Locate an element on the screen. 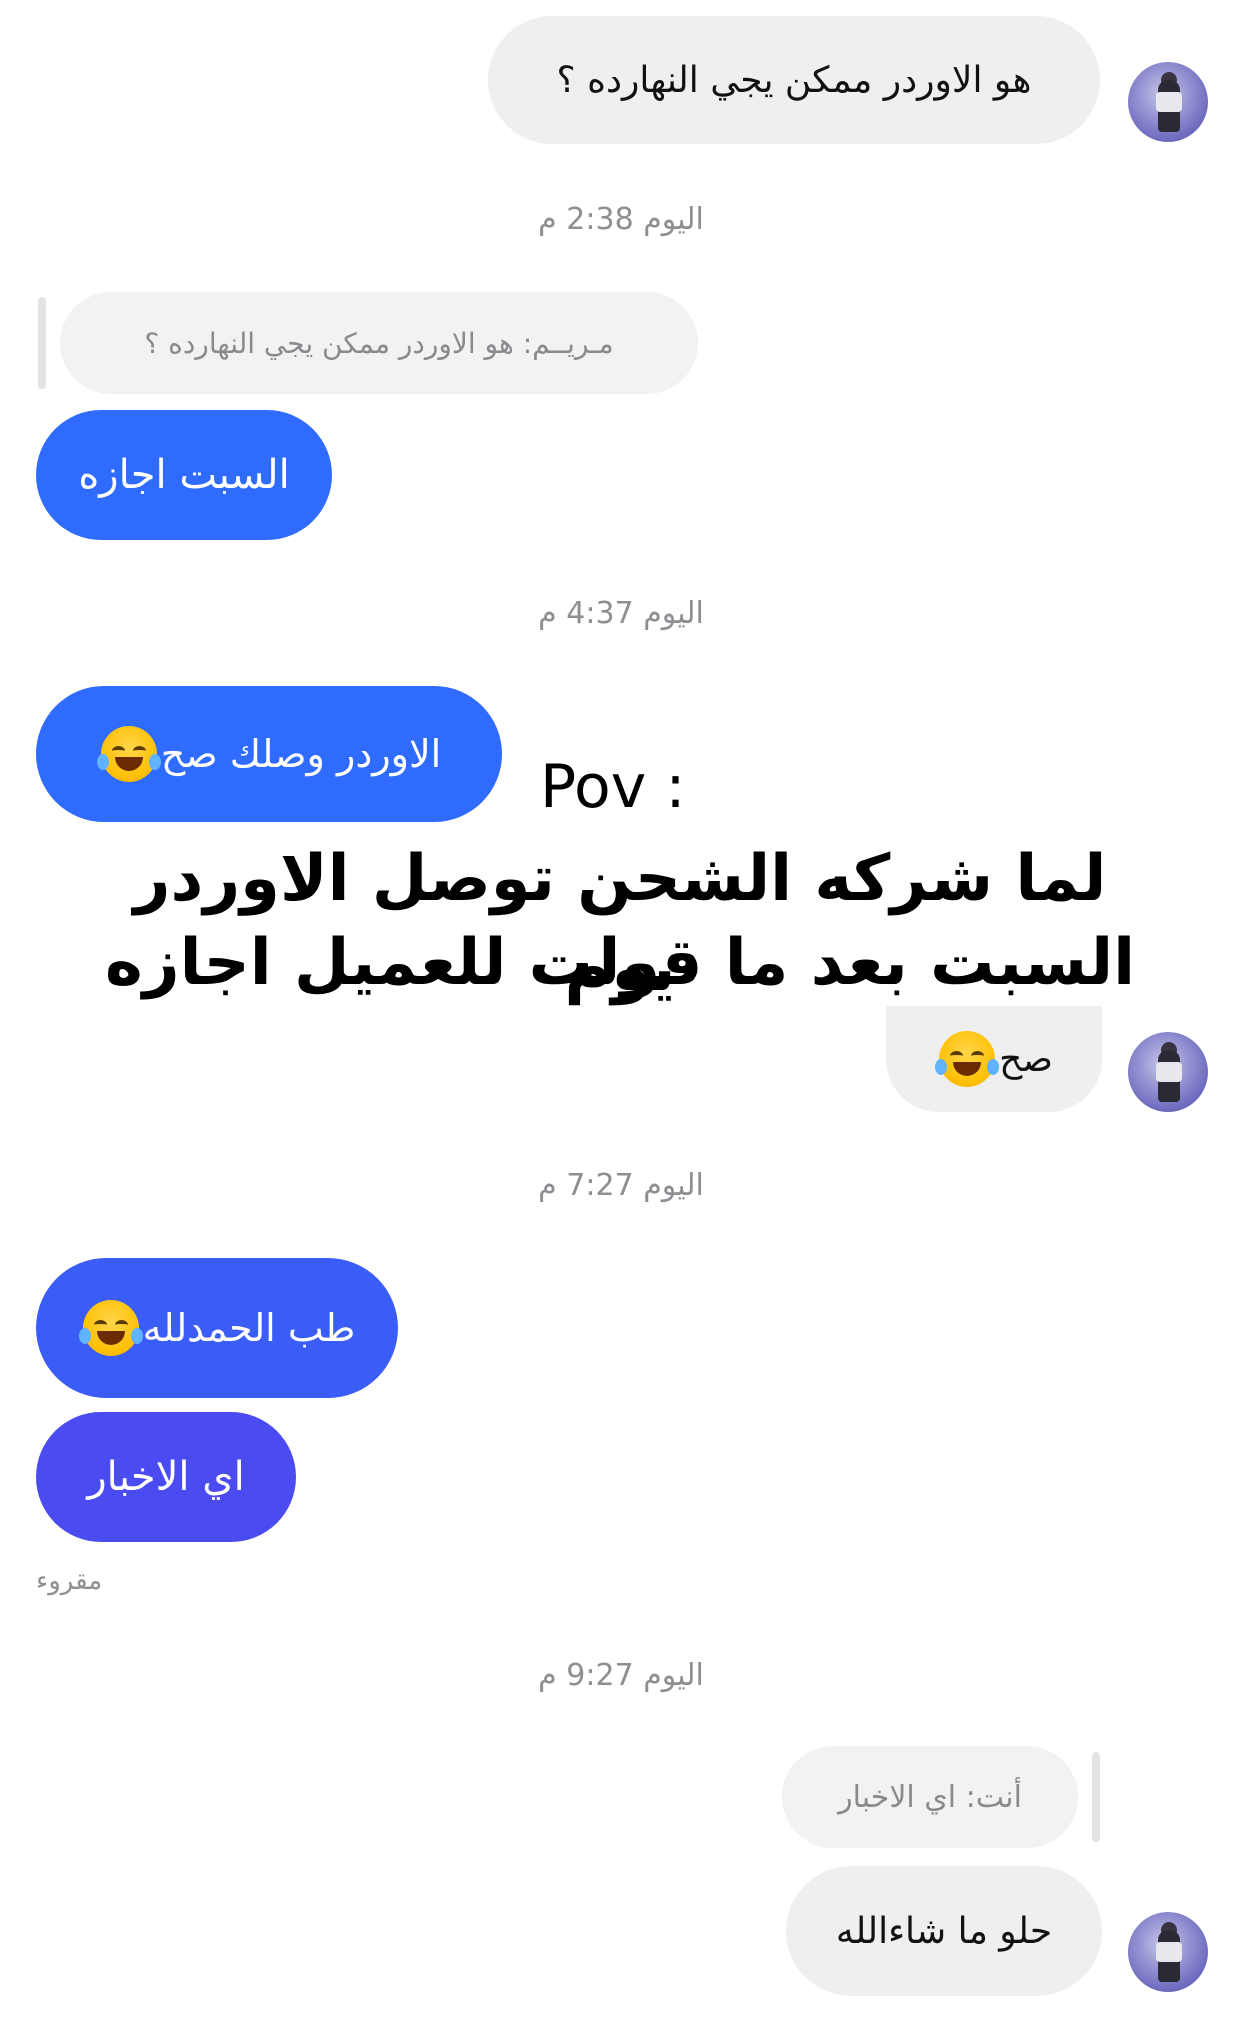  message-text: اي الاخبار is located at coordinates (166, 1477).